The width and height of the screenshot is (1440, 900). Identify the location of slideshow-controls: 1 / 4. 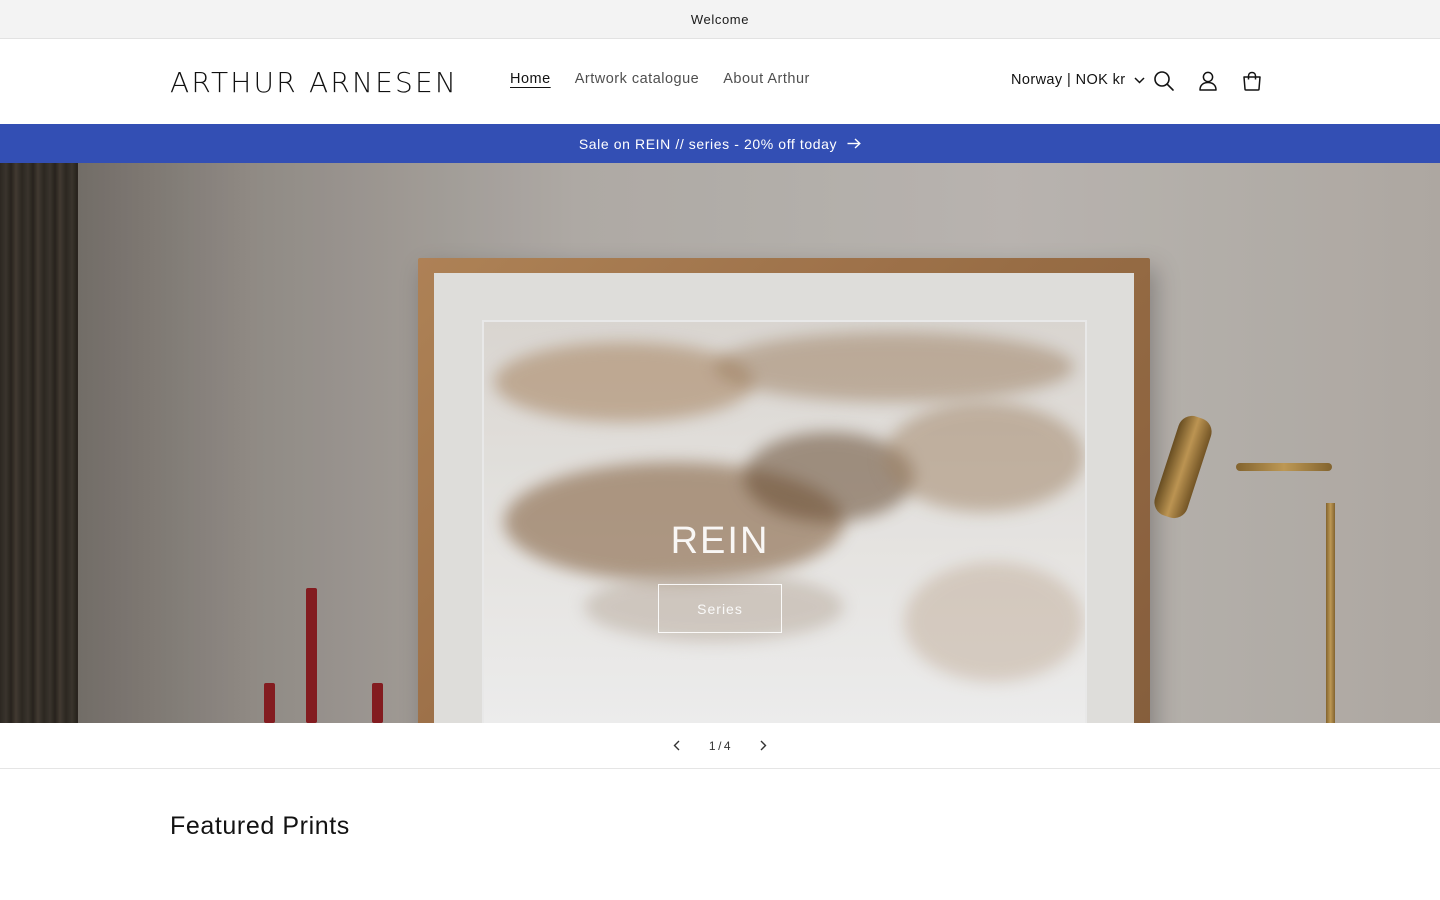
(720, 746).